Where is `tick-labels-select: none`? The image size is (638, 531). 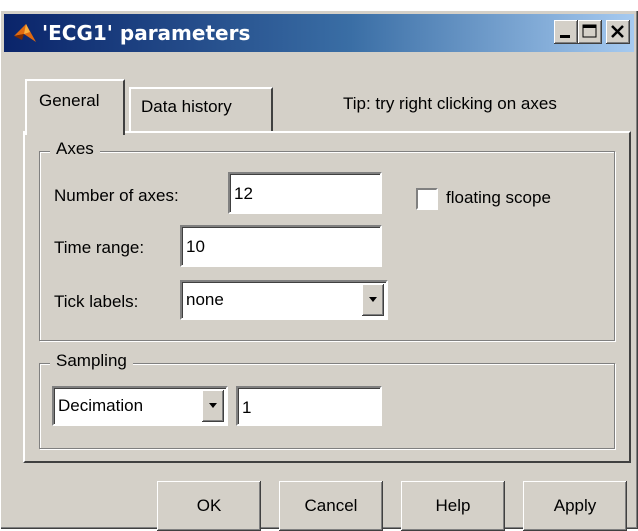
tick-labels-select: none is located at coordinates (284, 300).